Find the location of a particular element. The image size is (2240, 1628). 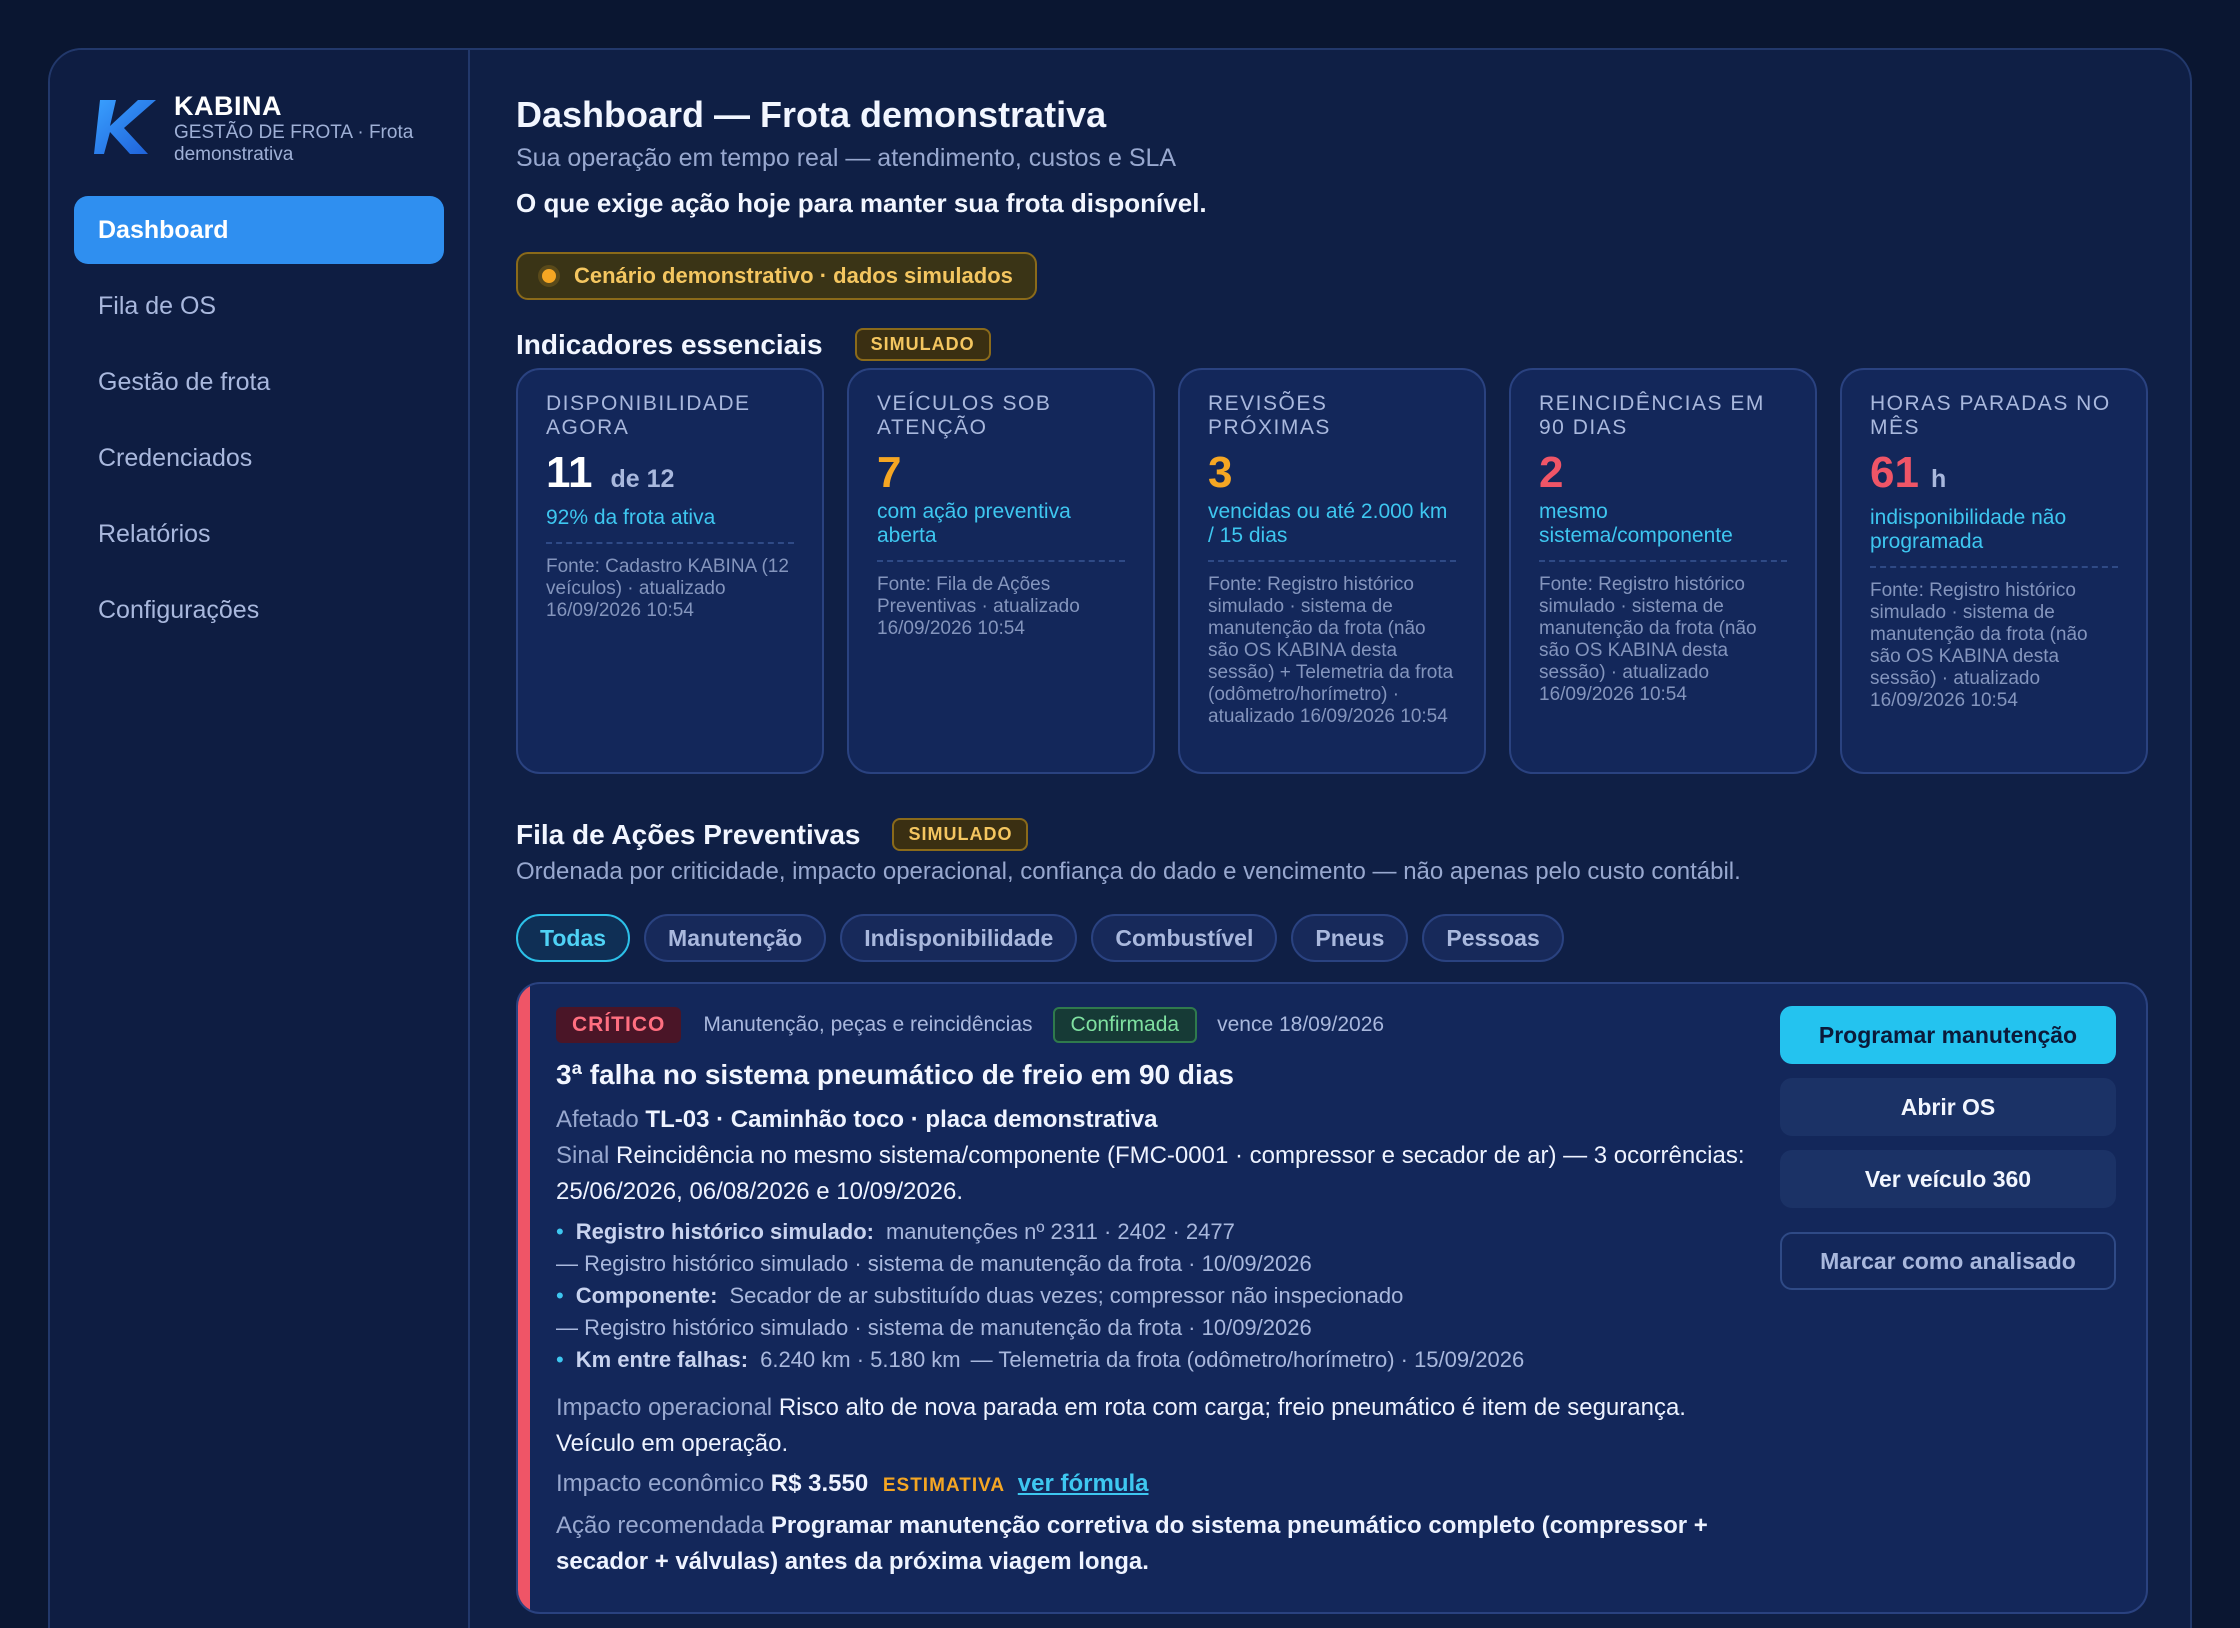

kpi-number: 61 is located at coordinates (1894, 472).